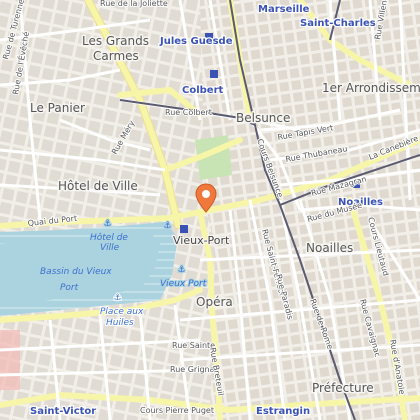 This screenshot has width=420, height=420. What do you see at coordinates (57, 108) in the screenshot?
I see `district-le-panier: Le Panier` at bounding box center [57, 108].